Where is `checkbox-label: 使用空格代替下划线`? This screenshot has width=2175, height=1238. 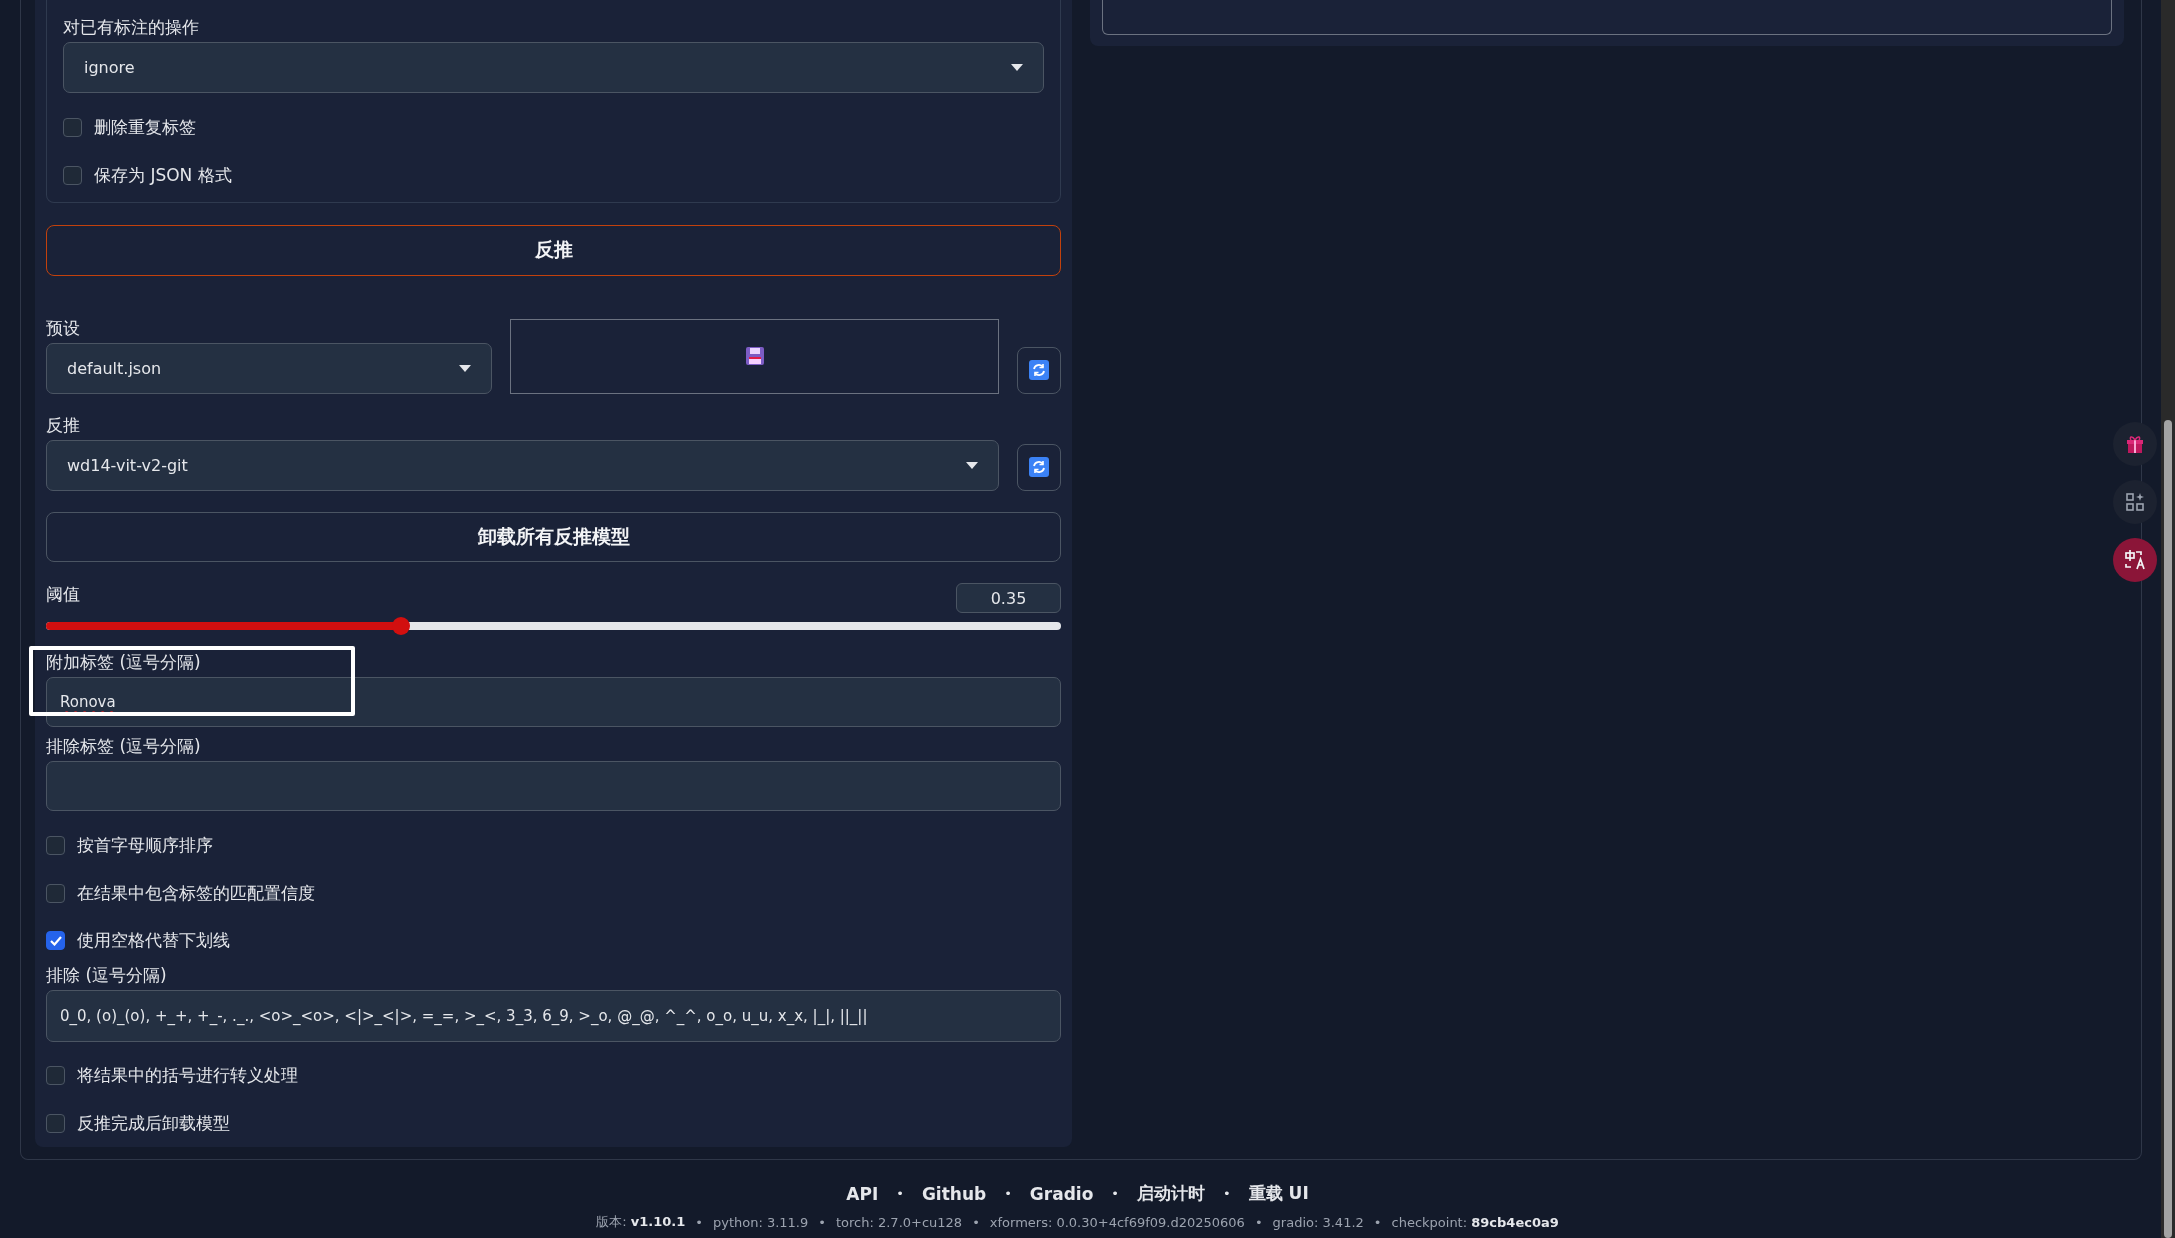 checkbox-label: 使用空格代替下划线 is located at coordinates (153, 941).